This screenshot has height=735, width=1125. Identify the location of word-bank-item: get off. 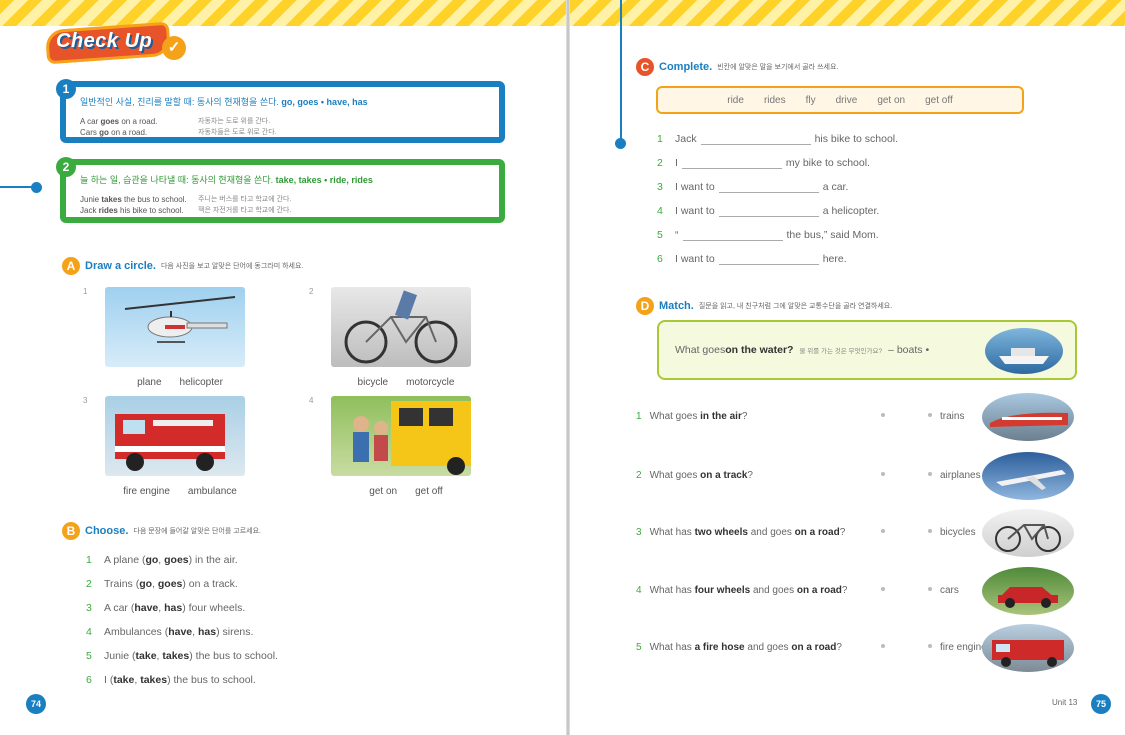
(939, 100).